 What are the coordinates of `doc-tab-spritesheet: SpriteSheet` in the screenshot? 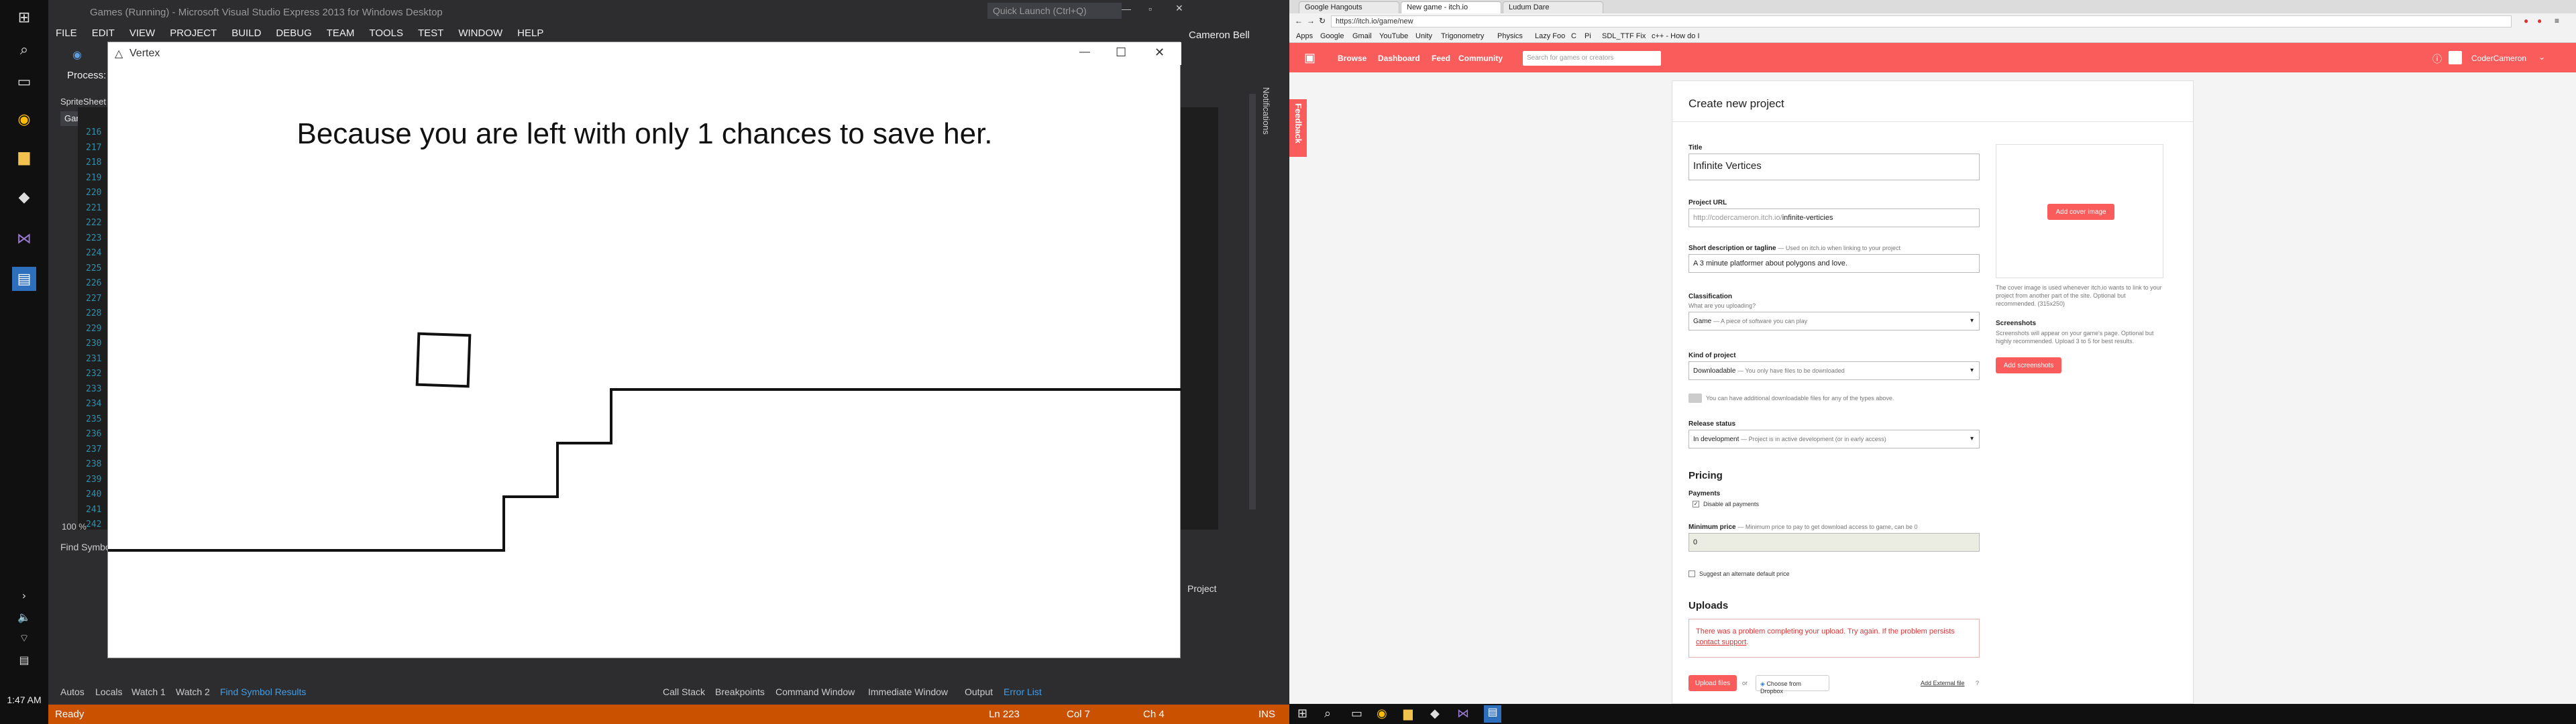 It's located at (83, 102).